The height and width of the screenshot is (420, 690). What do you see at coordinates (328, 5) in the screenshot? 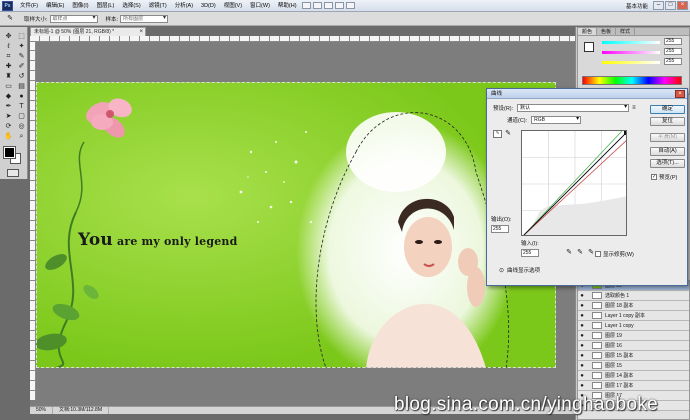
I see `view-extras-button` at bounding box center [328, 5].